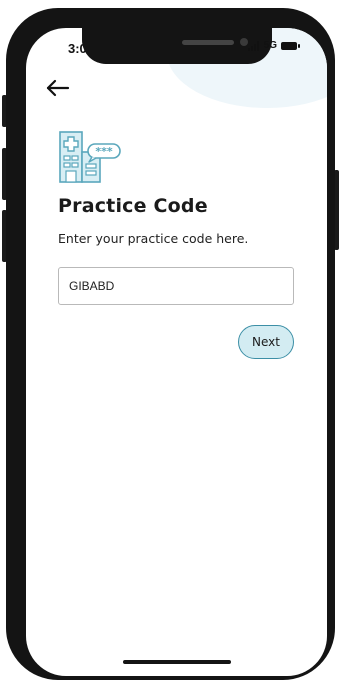 This screenshot has width=341, height=687. I want to click on arrow-left-icon, so click(58, 88).